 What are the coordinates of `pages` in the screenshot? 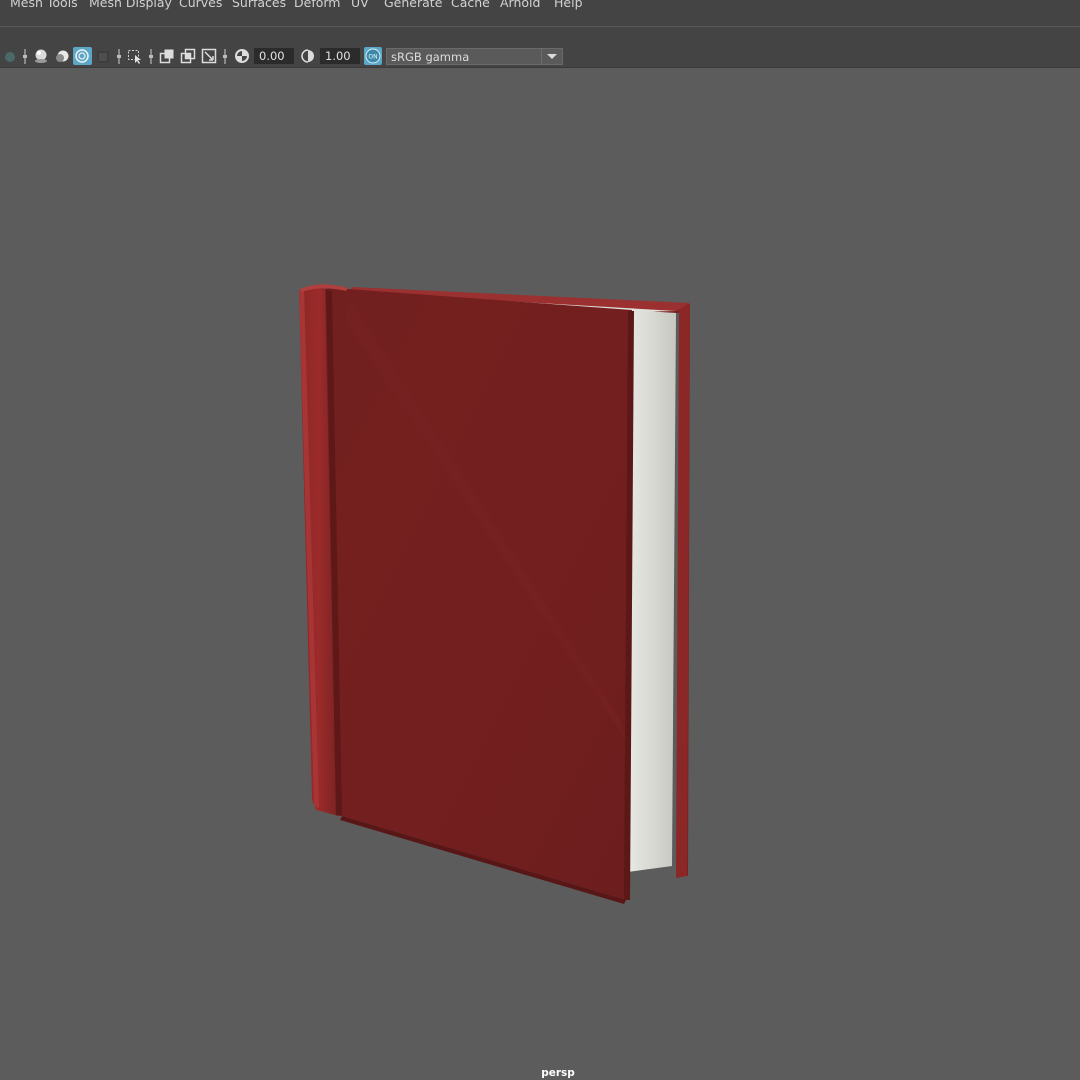 It's located at (652, 591).